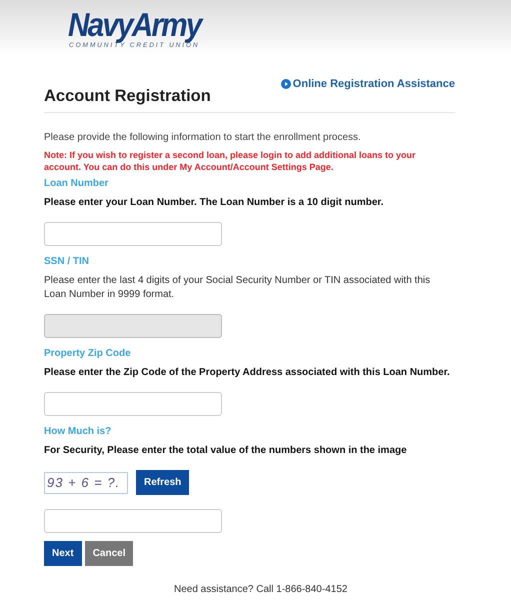  Describe the element at coordinates (247, 373) in the screenshot. I see `instruction-text: Please enter the Zip Code of the Property Address associated with this Loan Number.` at that location.